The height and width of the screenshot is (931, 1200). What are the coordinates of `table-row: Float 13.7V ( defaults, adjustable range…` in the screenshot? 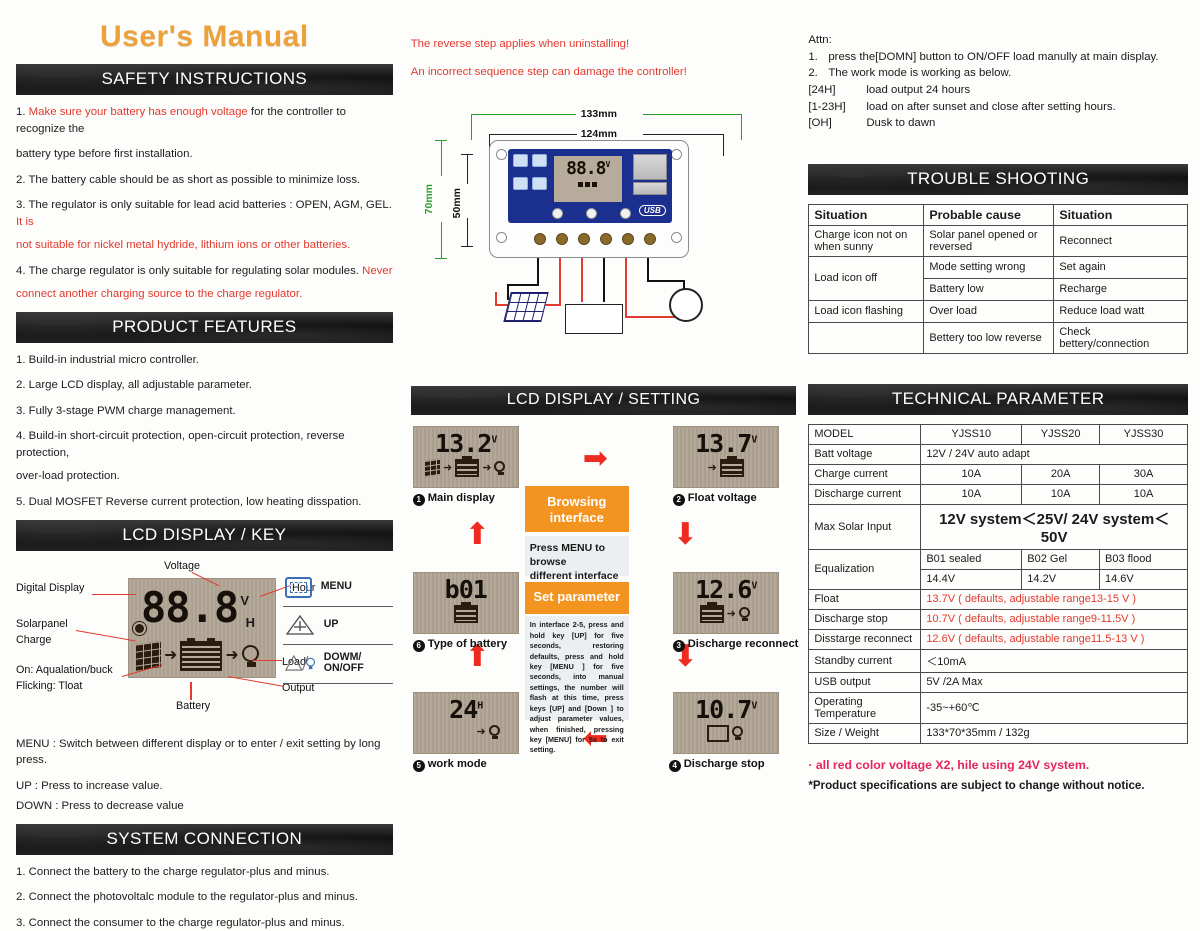 It's located at (998, 599).